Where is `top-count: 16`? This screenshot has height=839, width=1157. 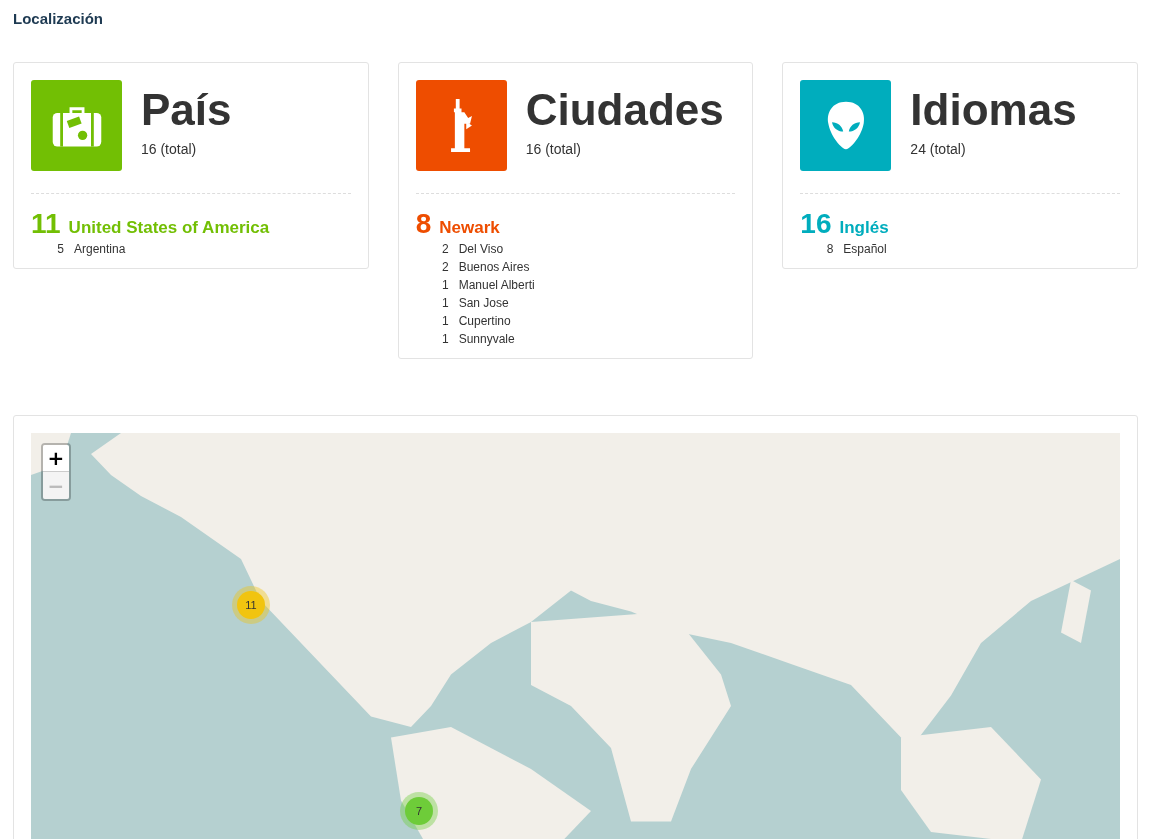
top-count: 16 is located at coordinates (816, 224).